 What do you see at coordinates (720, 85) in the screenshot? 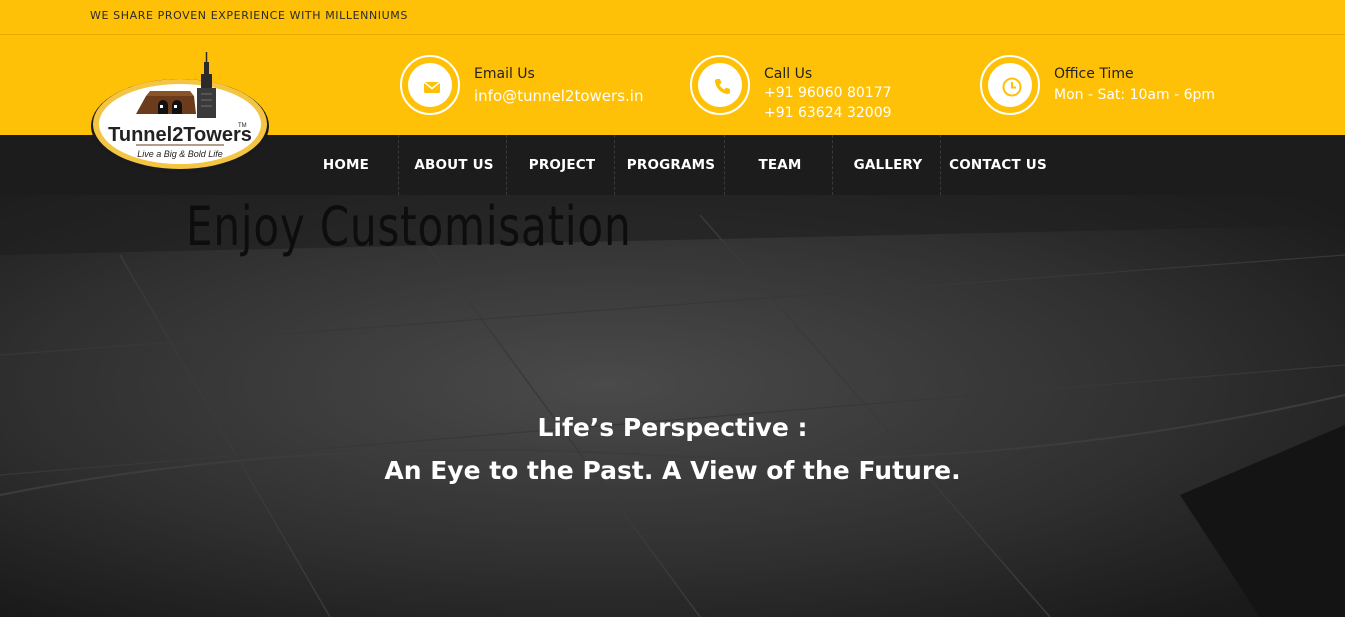
I see `phone-icon` at bounding box center [720, 85].